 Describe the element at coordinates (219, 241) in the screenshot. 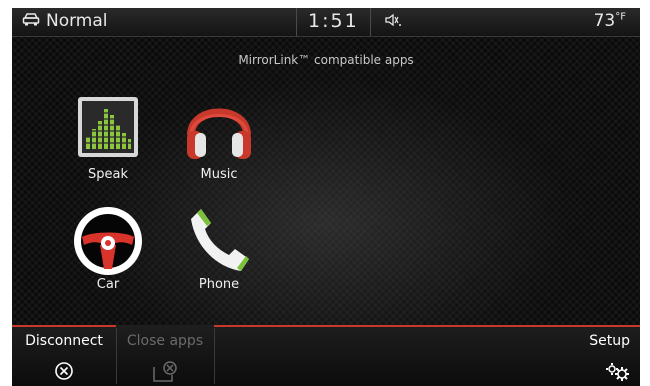

I see `phone-handset-icon` at that location.